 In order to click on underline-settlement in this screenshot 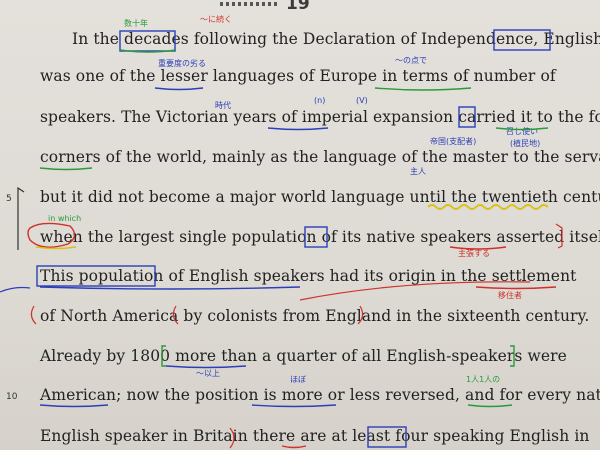, I will do `click(516, 288)`.